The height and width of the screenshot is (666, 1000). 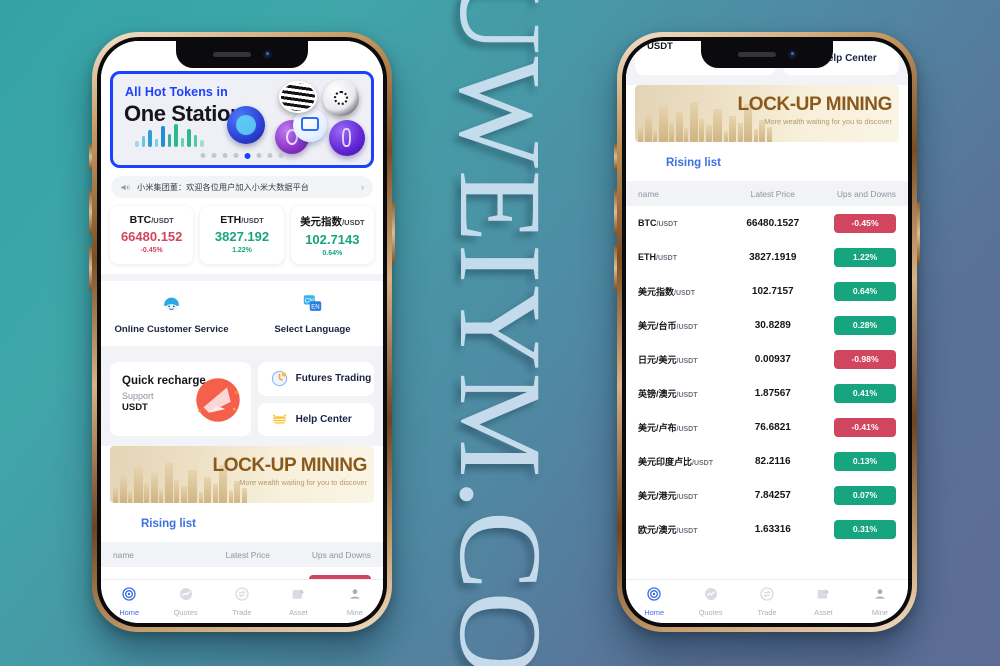 What do you see at coordinates (323, 419) in the screenshot?
I see `quick-link-label: Help Center` at bounding box center [323, 419].